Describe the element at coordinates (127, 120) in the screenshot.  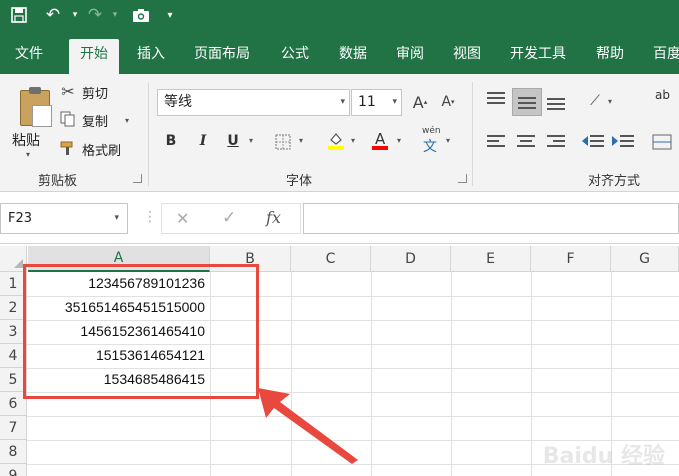
I see `copy-dropdown-icon: ▾` at that location.